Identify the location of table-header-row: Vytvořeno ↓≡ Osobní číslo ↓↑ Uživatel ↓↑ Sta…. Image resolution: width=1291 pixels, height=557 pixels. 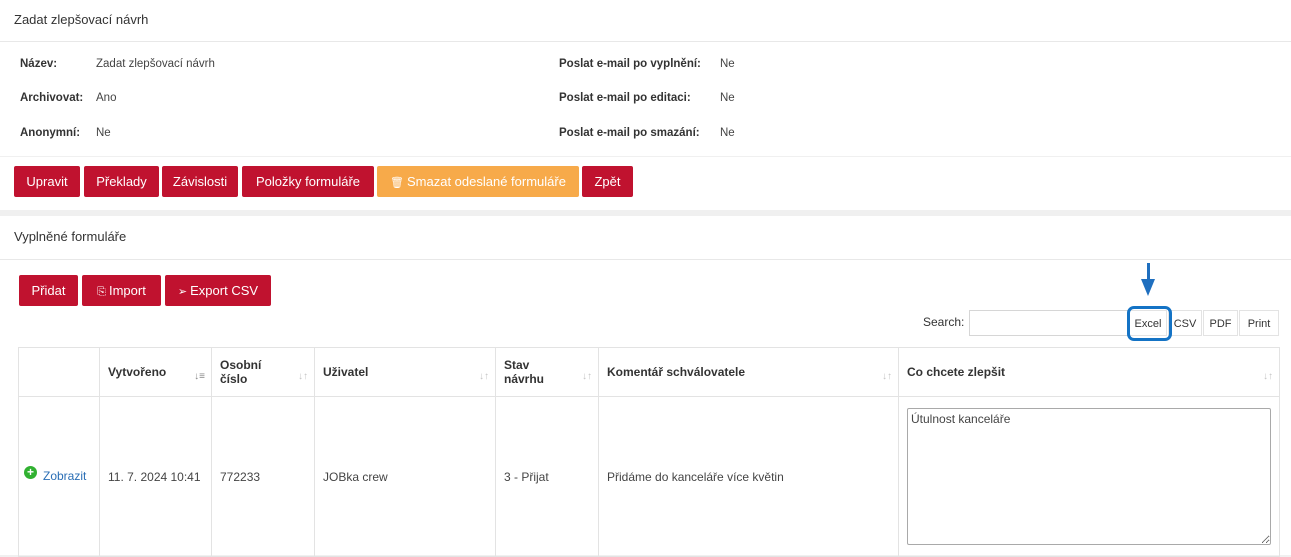
(649, 372).